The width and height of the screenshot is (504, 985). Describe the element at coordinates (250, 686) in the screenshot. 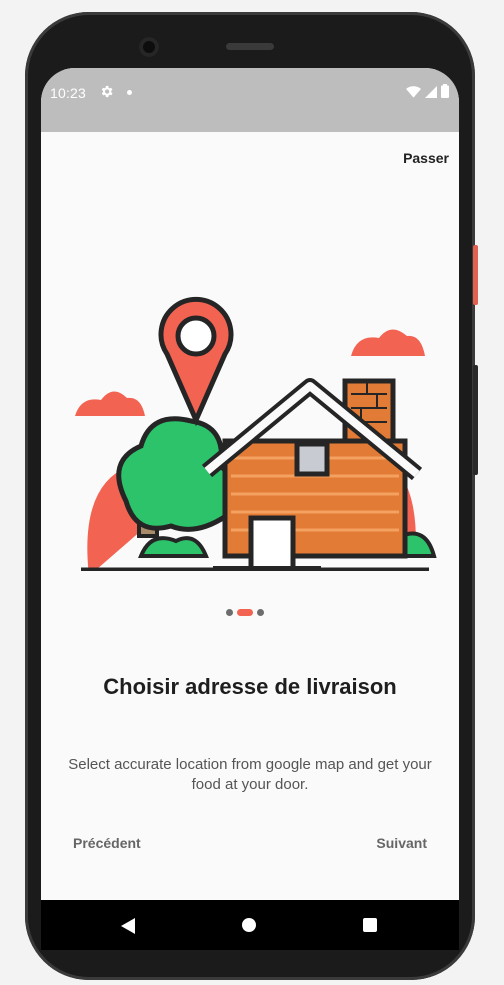

I see `onboarding-title: Choisir adresse de livraison` at that location.